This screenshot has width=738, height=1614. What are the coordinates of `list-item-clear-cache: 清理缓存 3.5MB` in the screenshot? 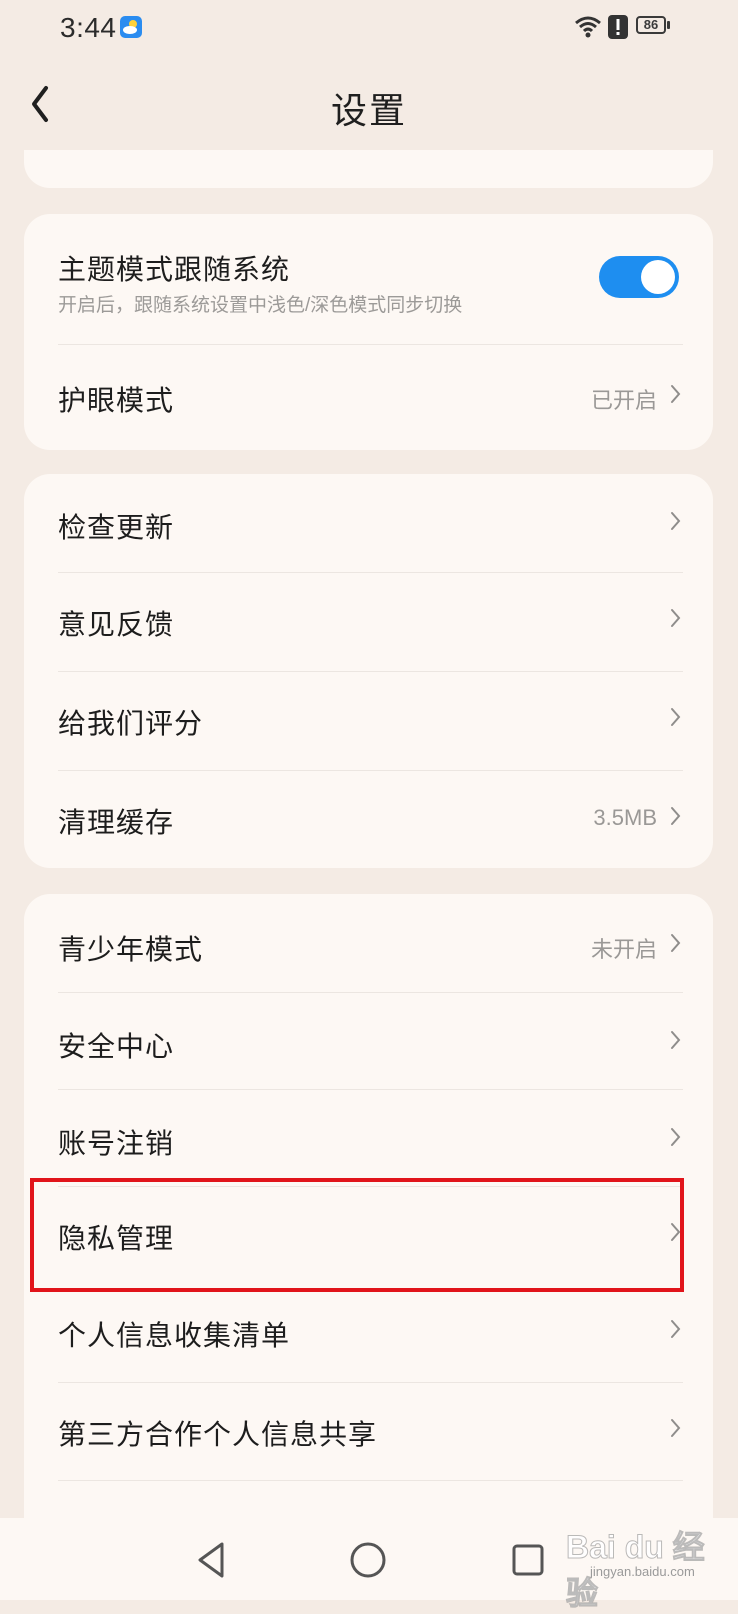 It's located at (368, 819).